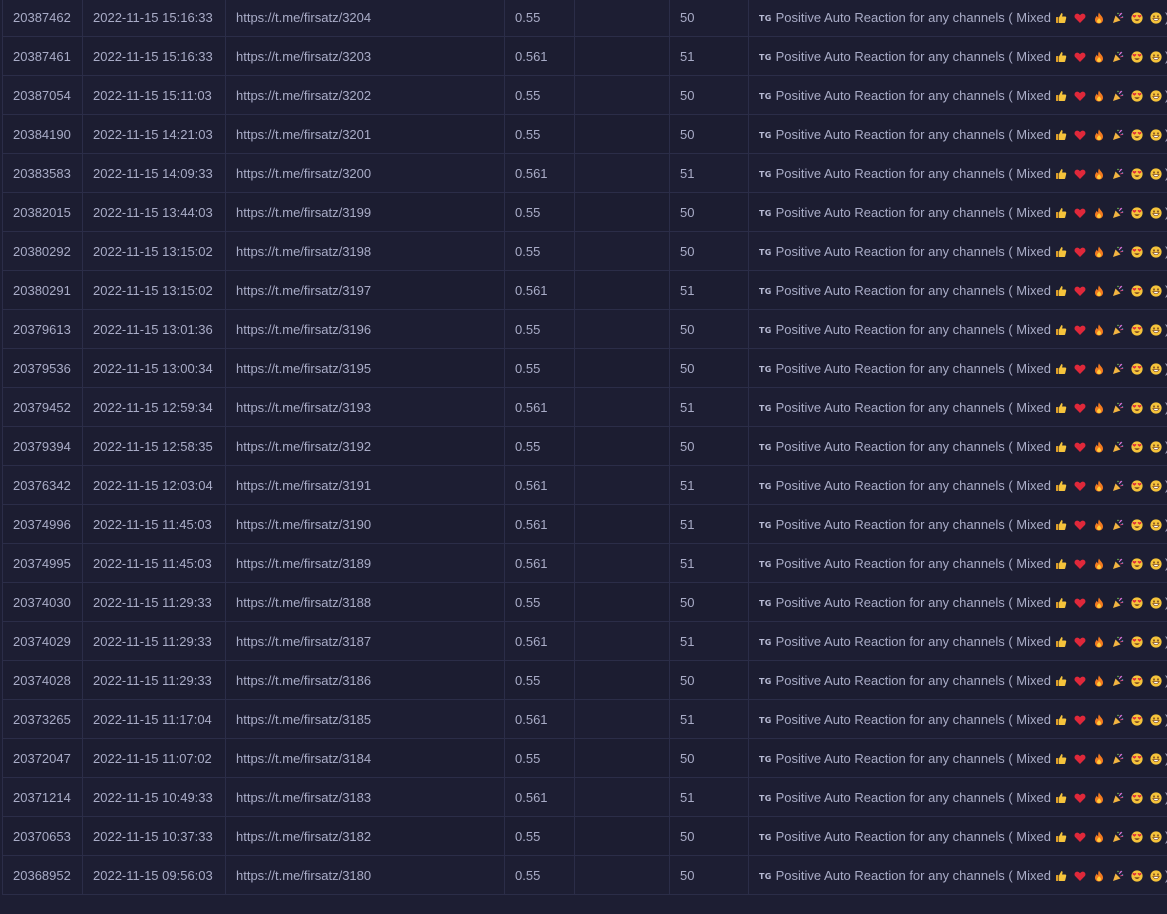 The image size is (1167, 914). Describe the element at coordinates (365, 329) in the screenshot. I see `order-link: https://t.me/firsatz/3196` at that location.